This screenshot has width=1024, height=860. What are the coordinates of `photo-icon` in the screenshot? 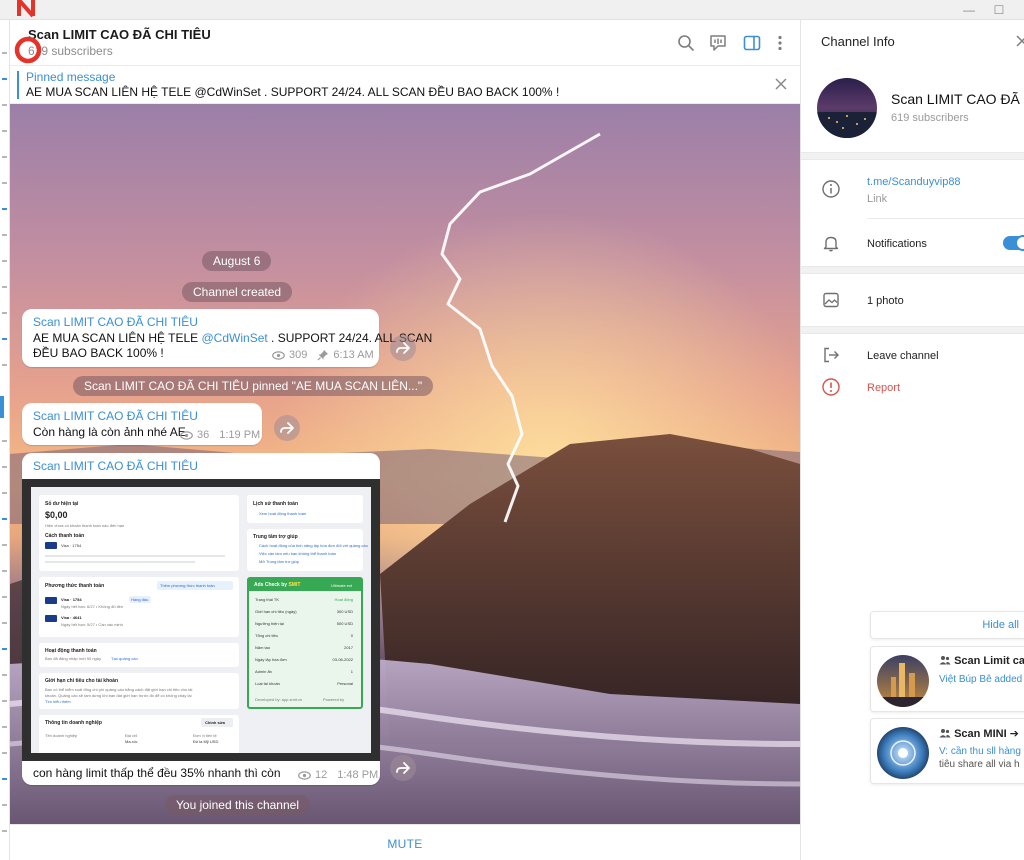 It's located at (831, 300).